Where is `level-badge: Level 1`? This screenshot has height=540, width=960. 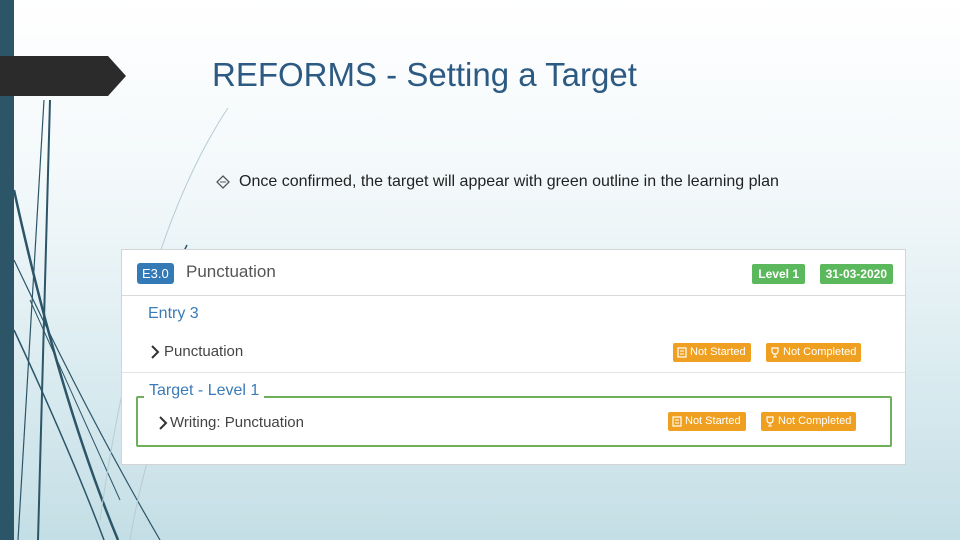 level-badge: Level 1 is located at coordinates (778, 274).